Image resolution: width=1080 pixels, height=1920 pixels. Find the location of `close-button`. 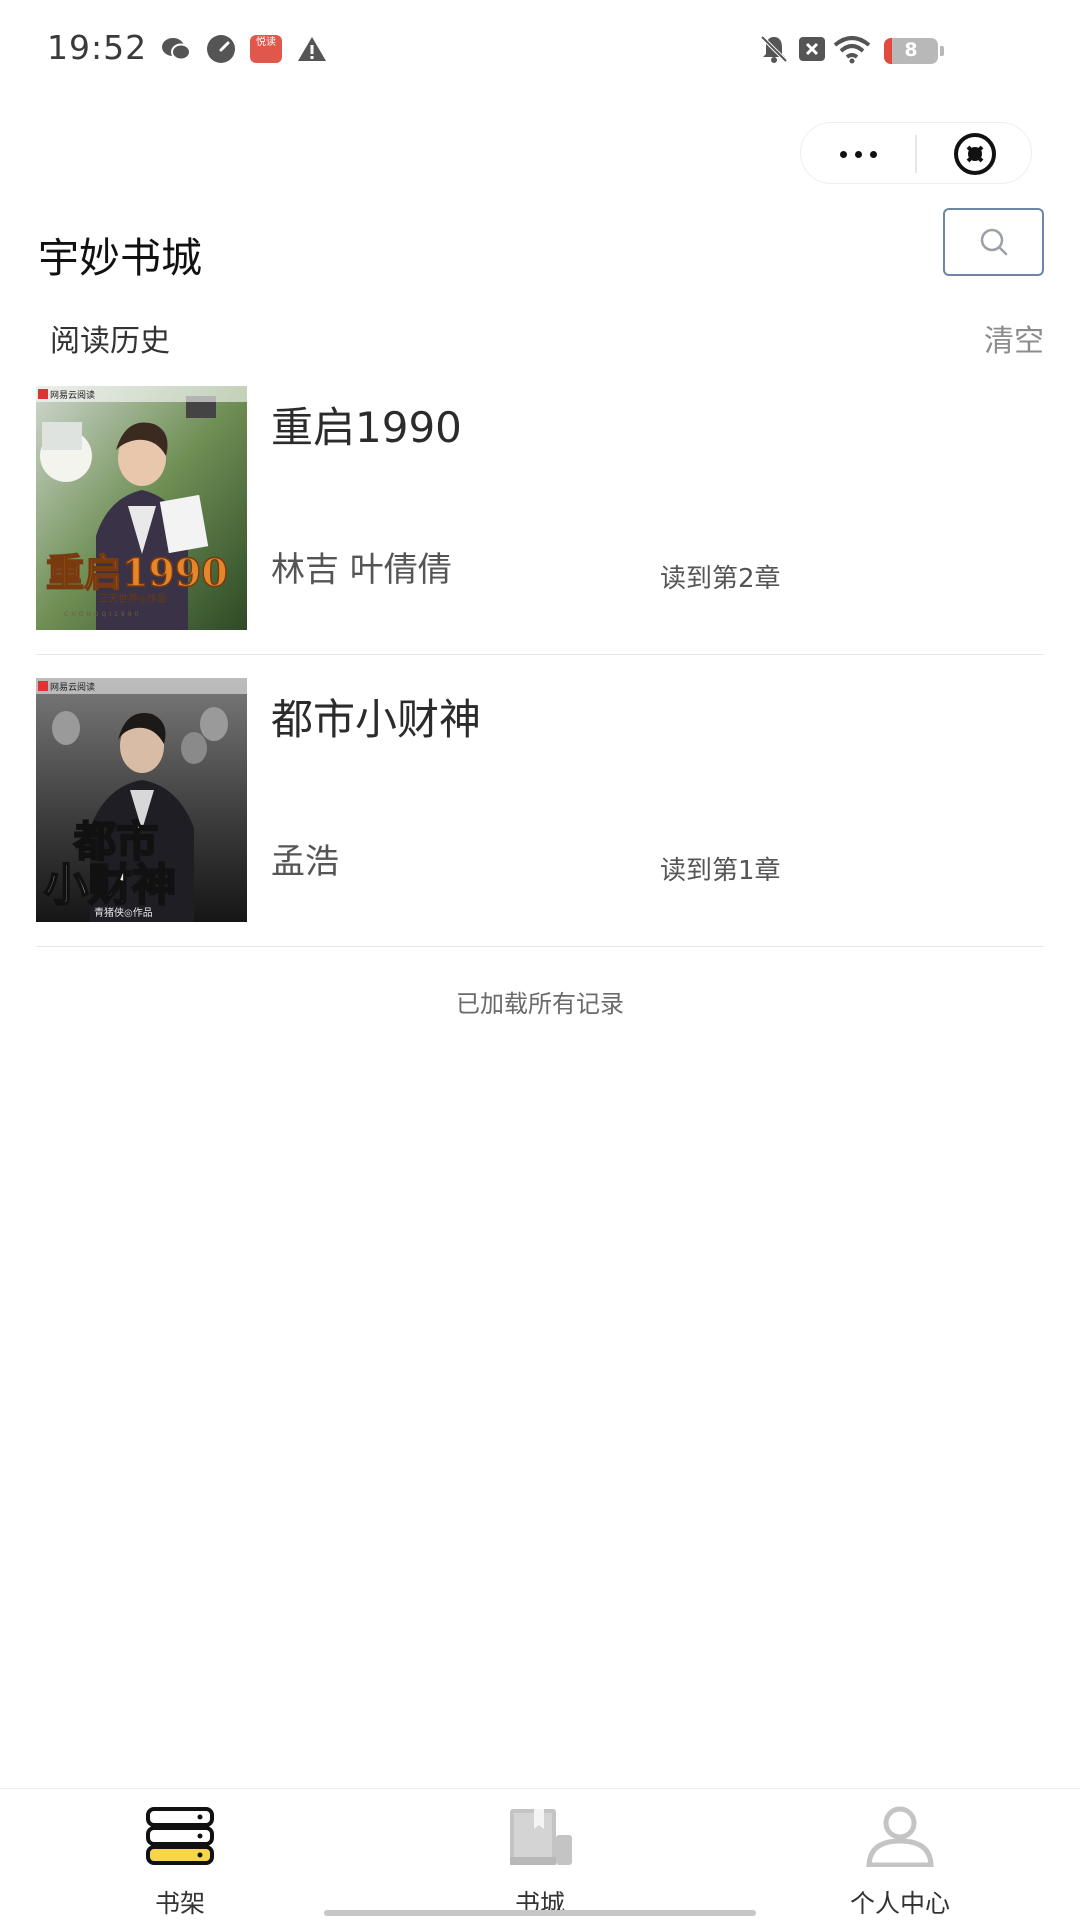

close-button is located at coordinates (975, 154).